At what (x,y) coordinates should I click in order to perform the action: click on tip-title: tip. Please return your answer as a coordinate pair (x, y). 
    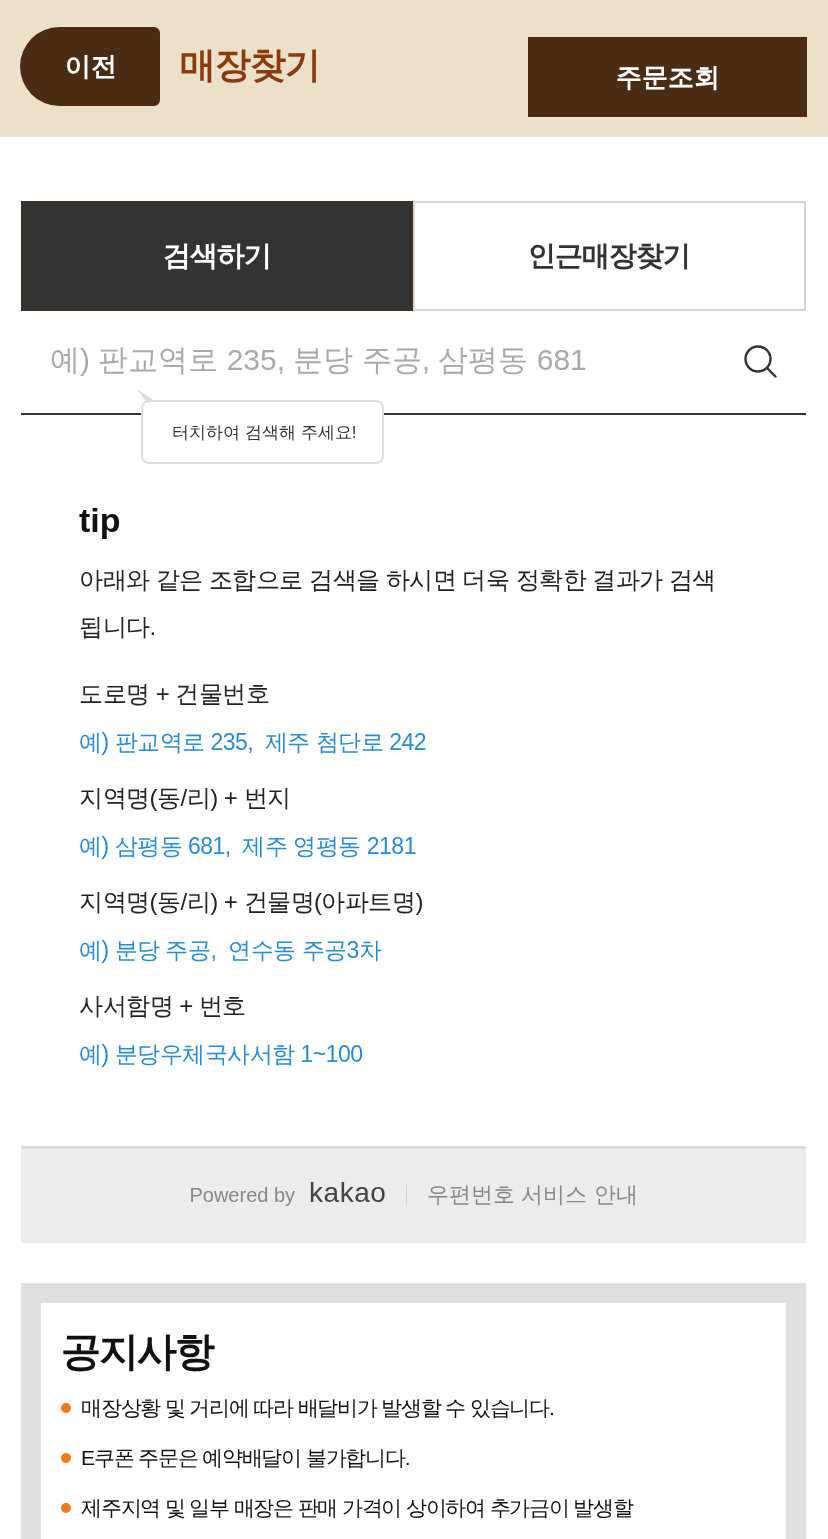
    Looking at the image, I should click on (100, 520).